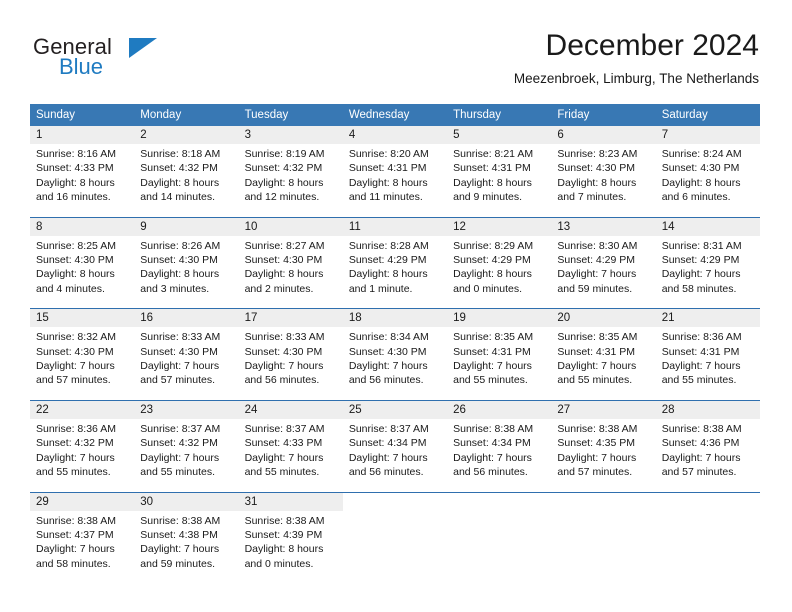  Describe the element at coordinates (395, 135) in the screenshot. I see `day-number: 4` at that location.